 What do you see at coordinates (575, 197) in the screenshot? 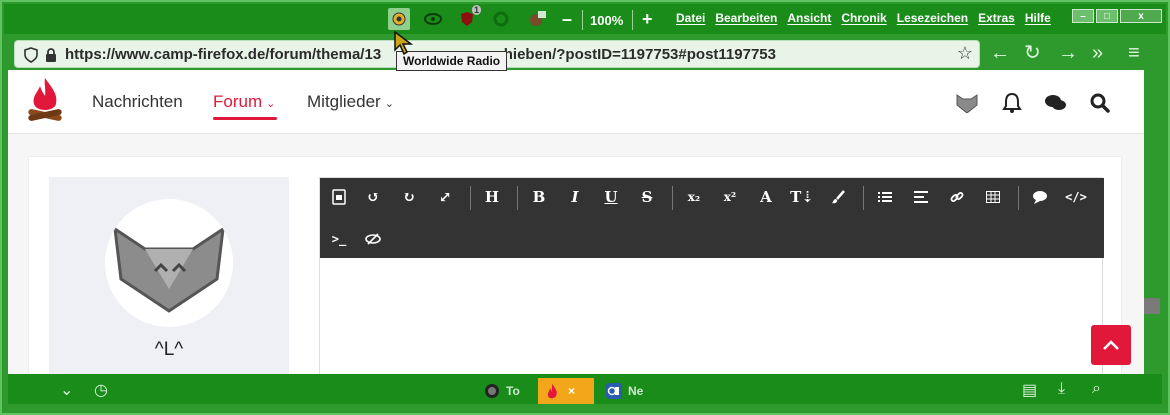
I see `italic-button: I` at bounding box center [575, 197].